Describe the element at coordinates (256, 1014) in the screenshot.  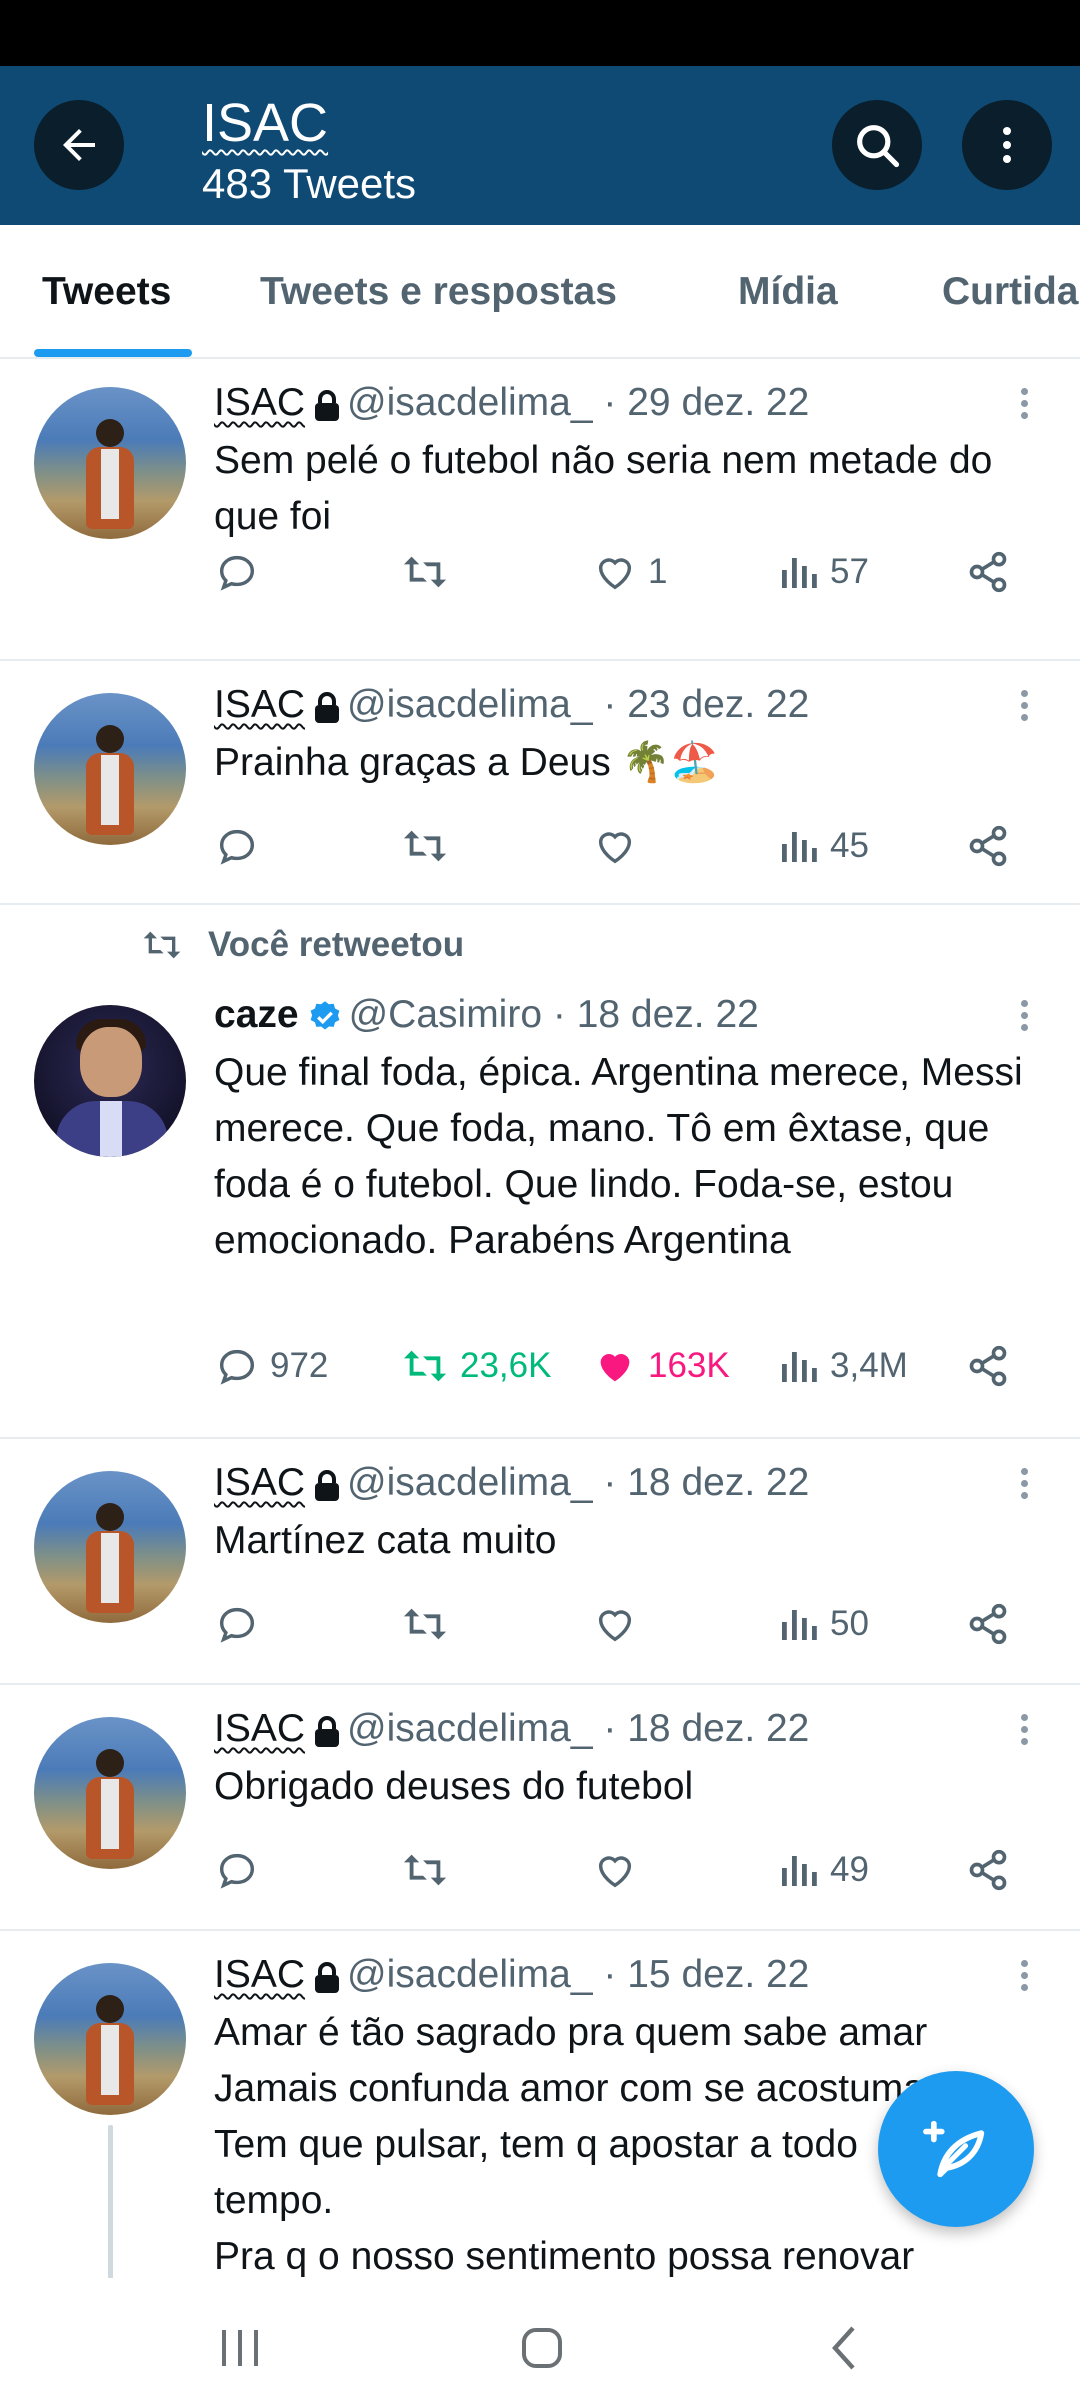
I see `author-name: caze` at that location.